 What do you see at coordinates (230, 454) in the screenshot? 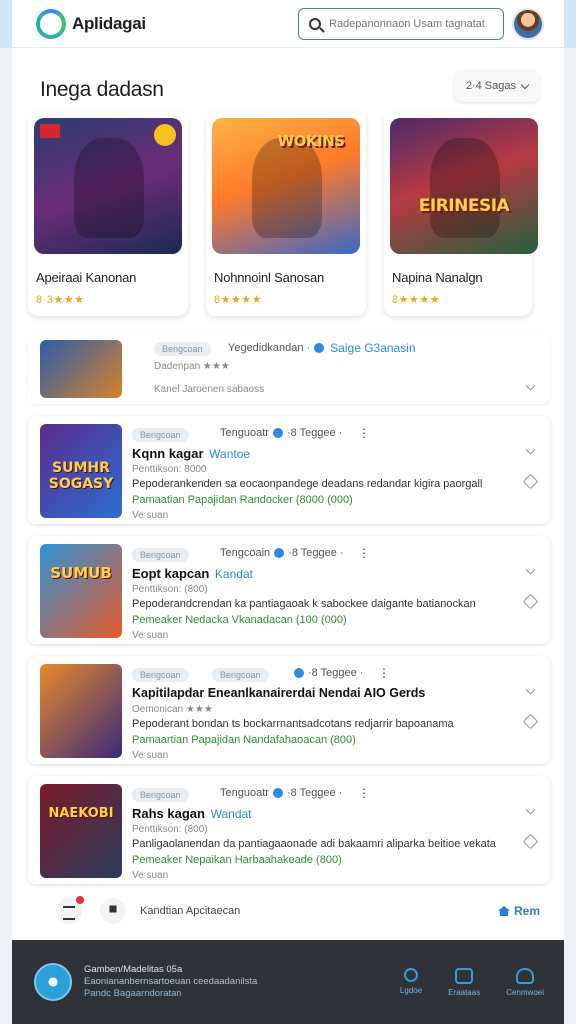
I see `game-tag: Wantoe` at bounding box center [230, 454].